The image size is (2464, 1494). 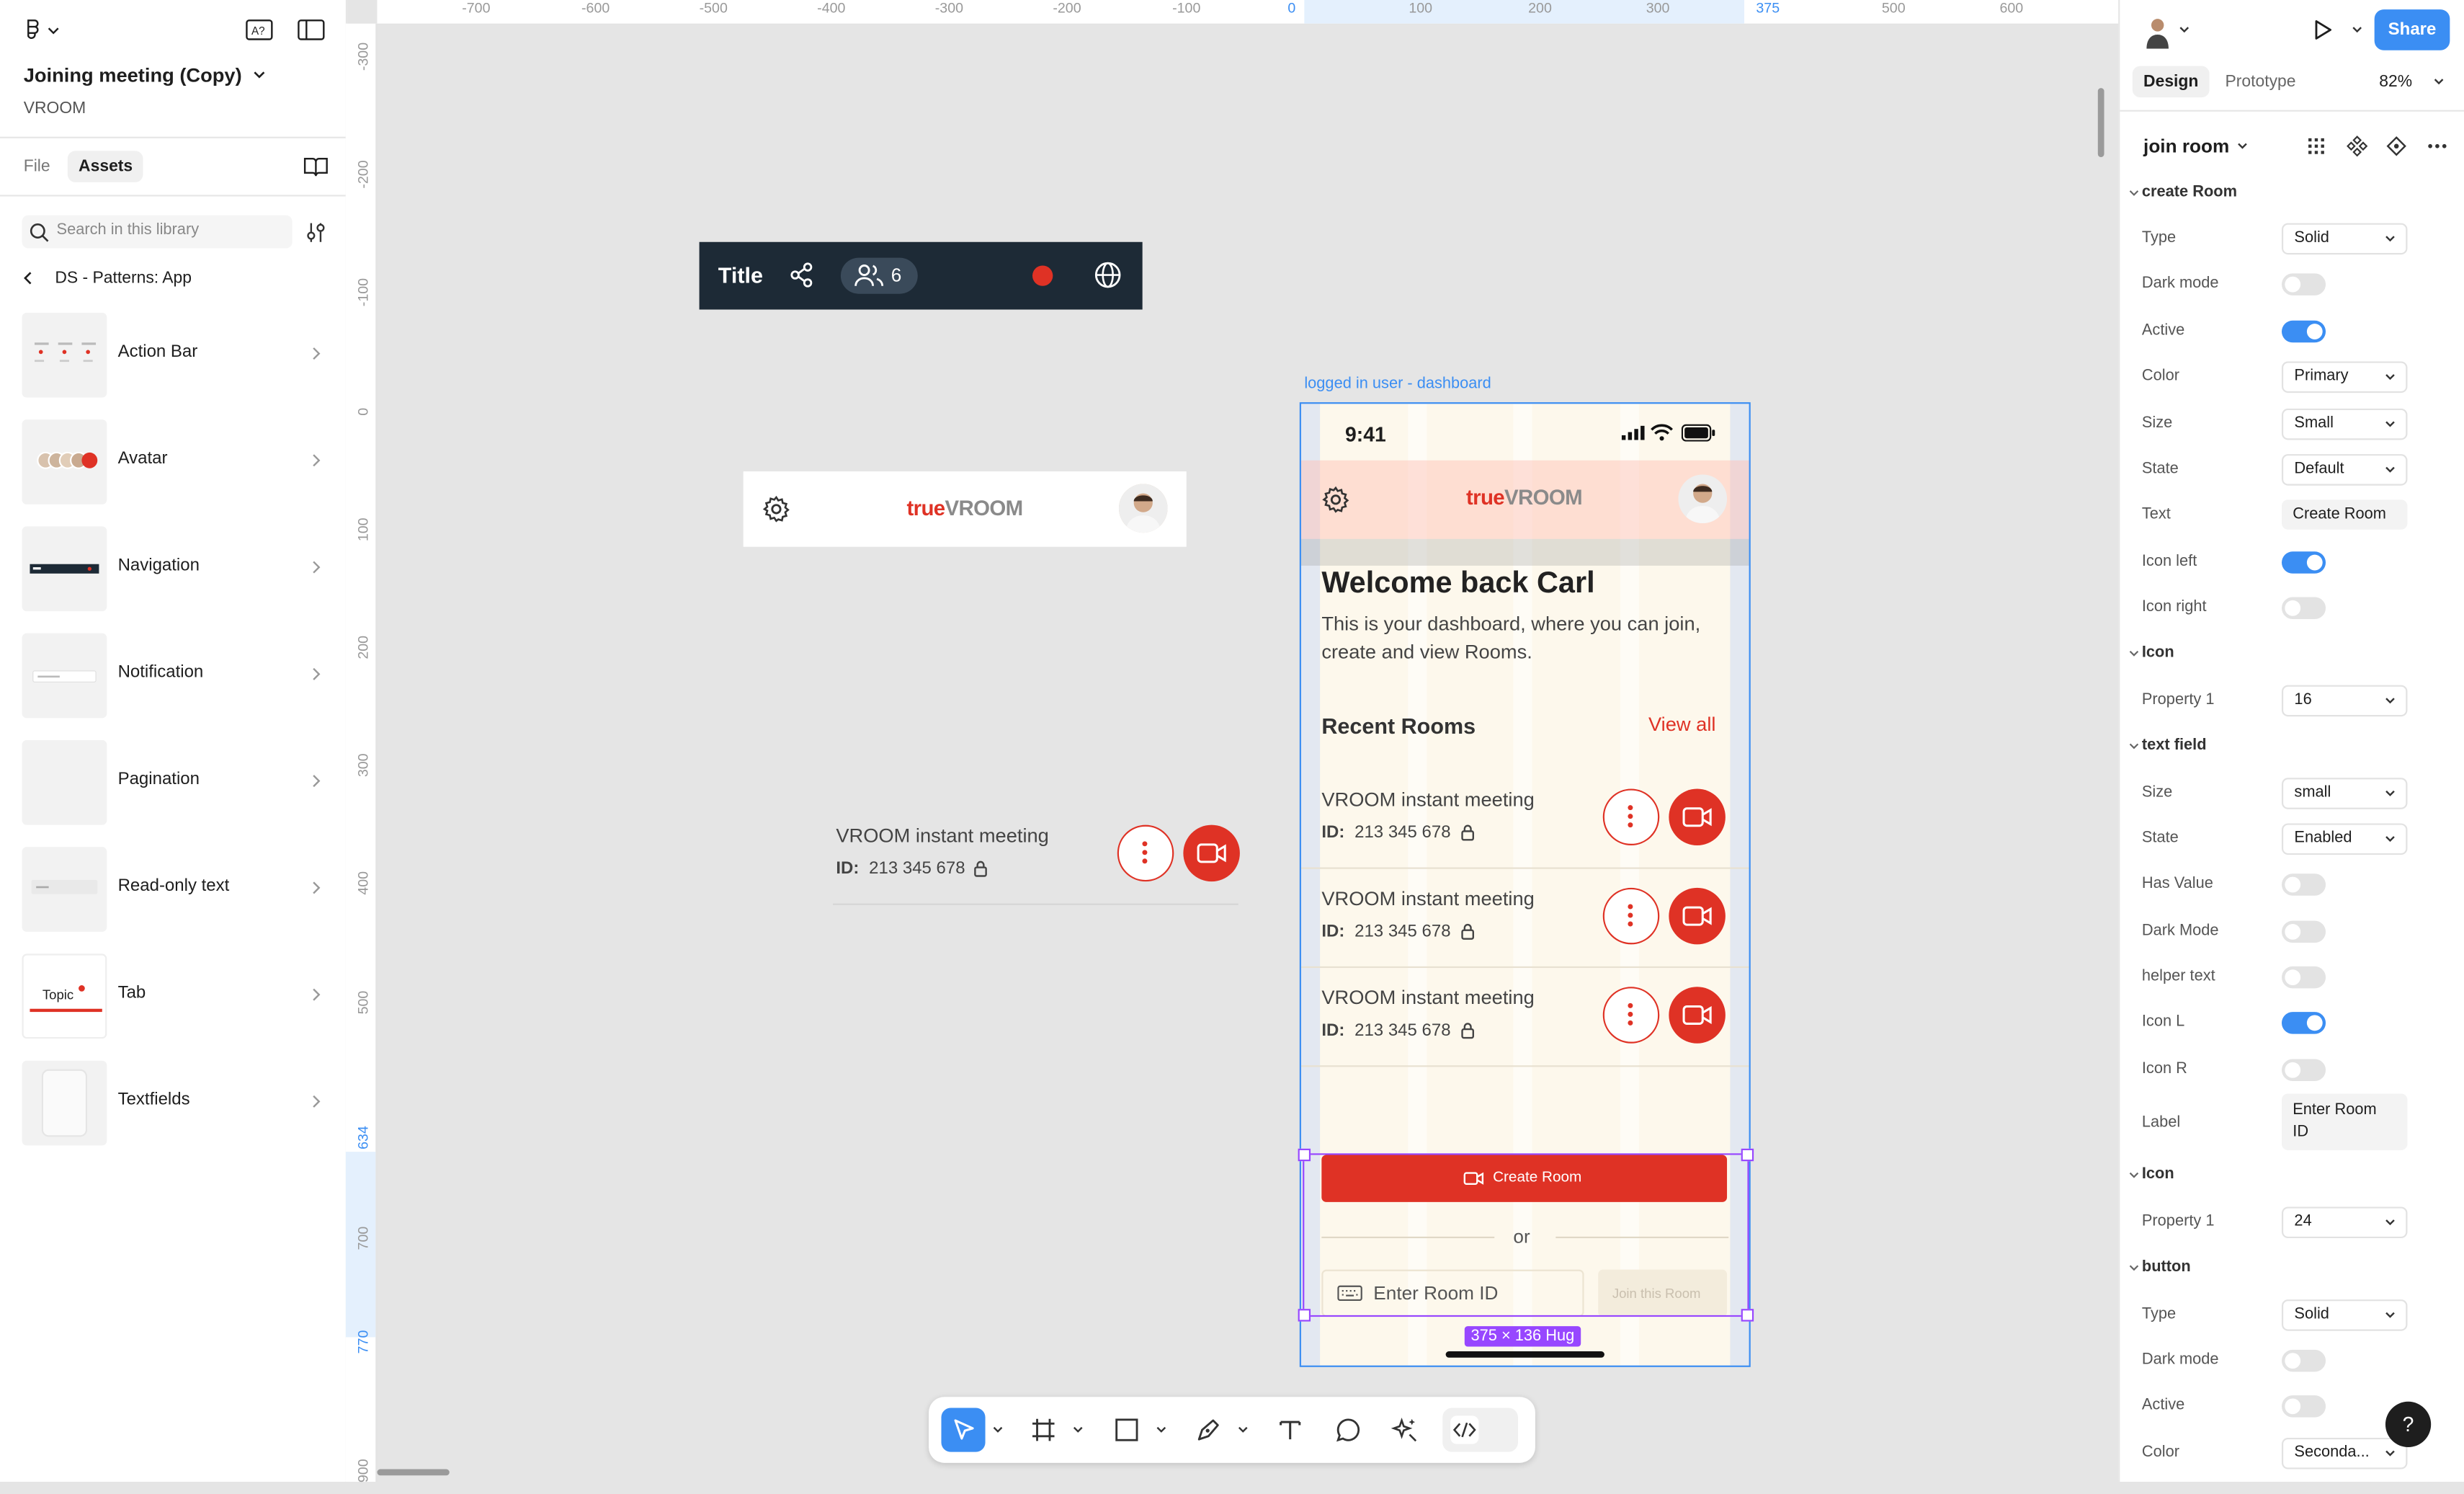 What do you see at coordinates (2344, 514) in the screenshot?
I see `text-prop-input: Create Room` at bounding box center [2344, 514].